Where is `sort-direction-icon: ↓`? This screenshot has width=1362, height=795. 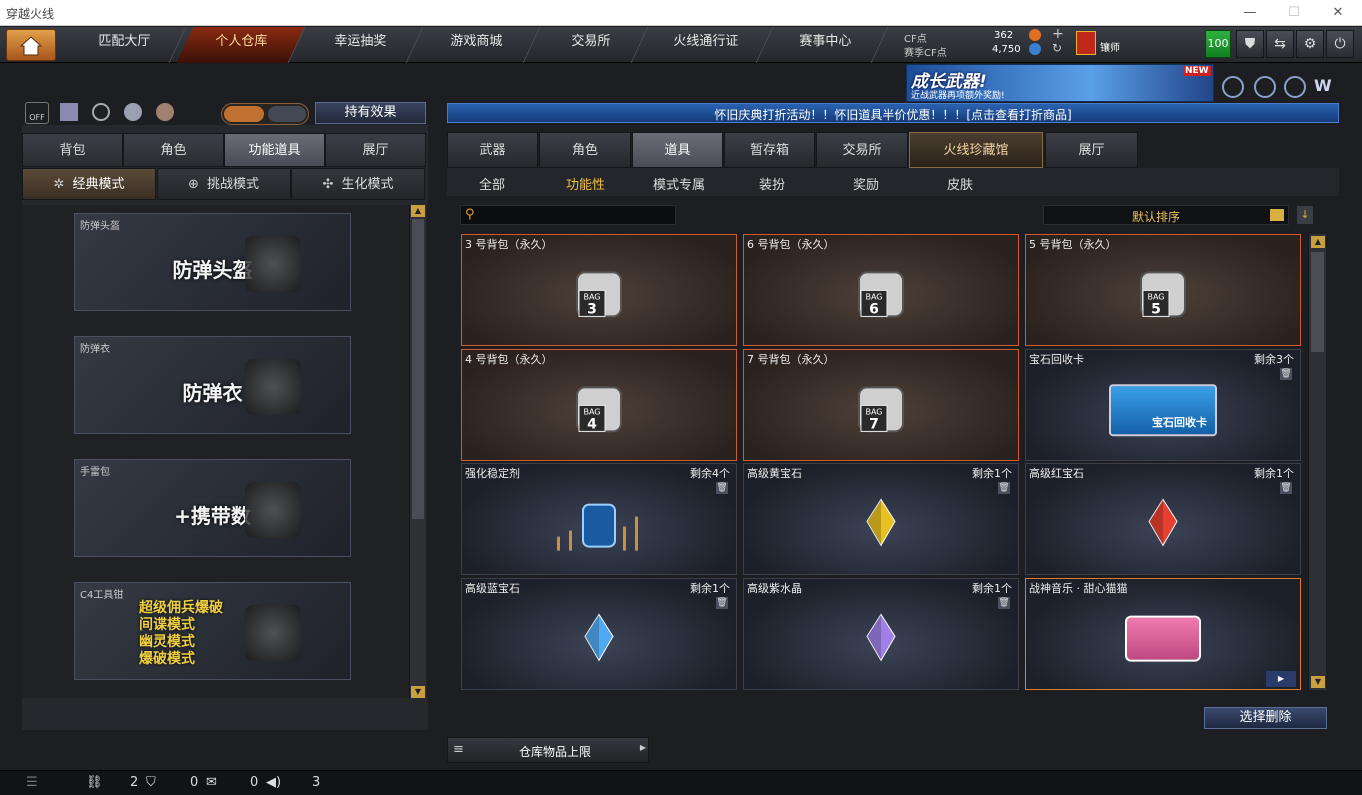 sort-direction-icon: ↓ is located at coordinates (1305, 215).